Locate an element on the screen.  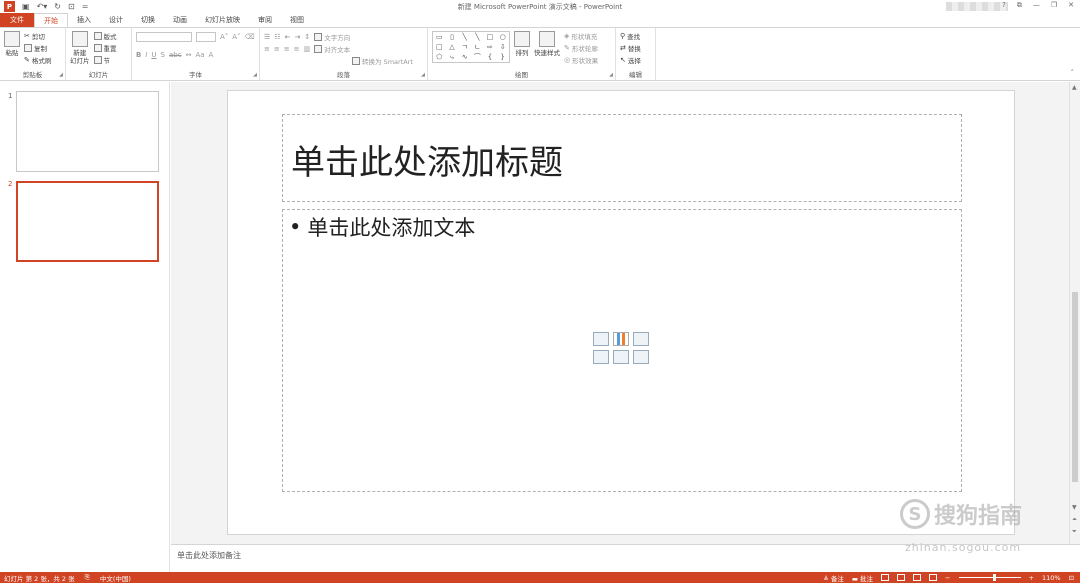
font-launcher-icon: ◢ is located at coordinates (255, 75).